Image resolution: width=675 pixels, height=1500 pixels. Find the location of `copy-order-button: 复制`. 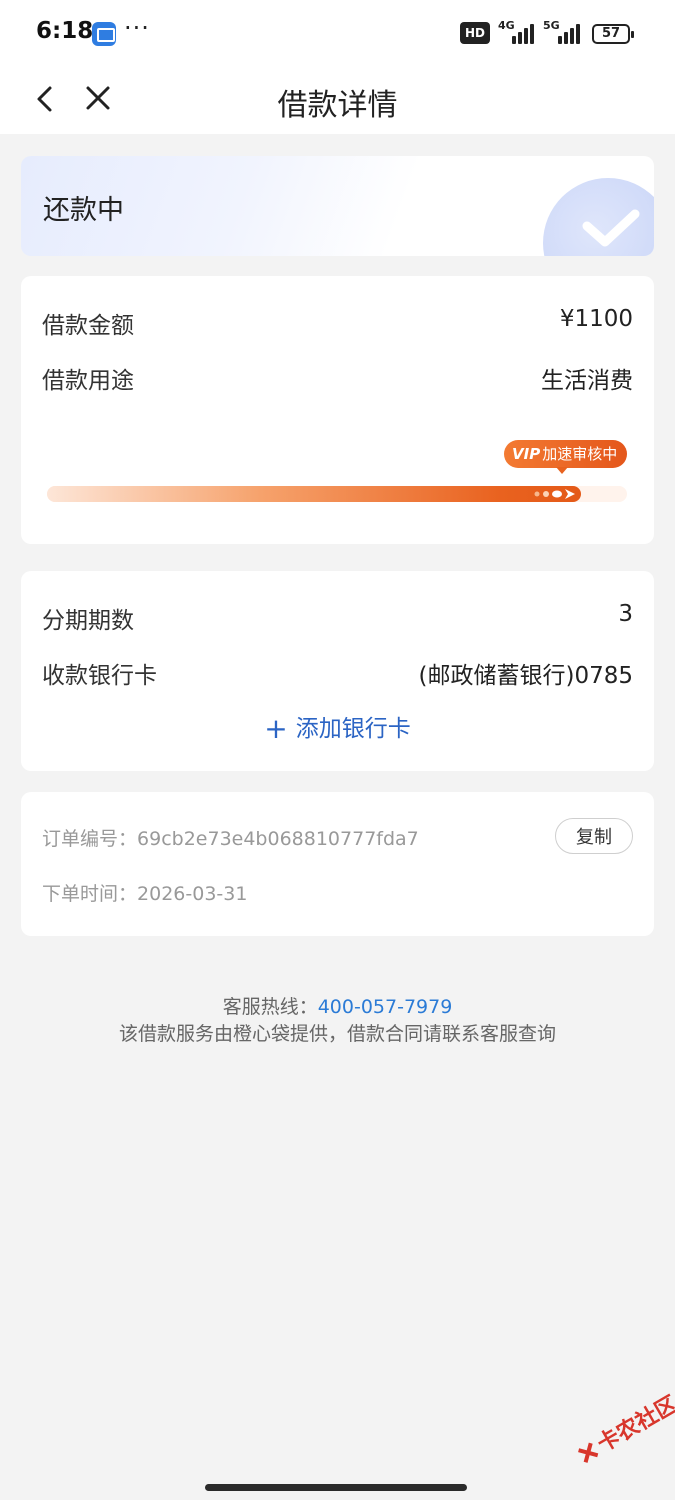

copy-order-button: 复制 is located at coordinates (594, 836).